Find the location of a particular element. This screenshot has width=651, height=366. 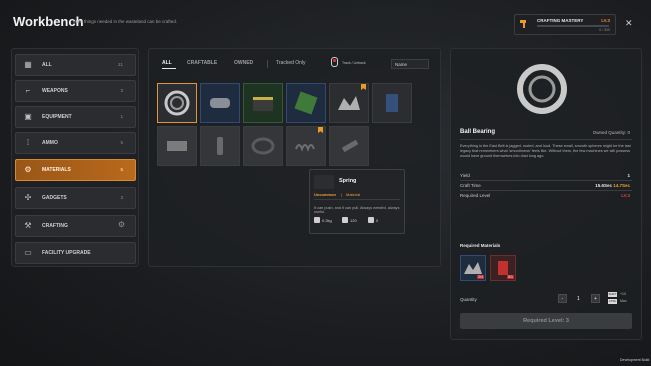

item-slot-bottle is located at coordinates (220, 146).